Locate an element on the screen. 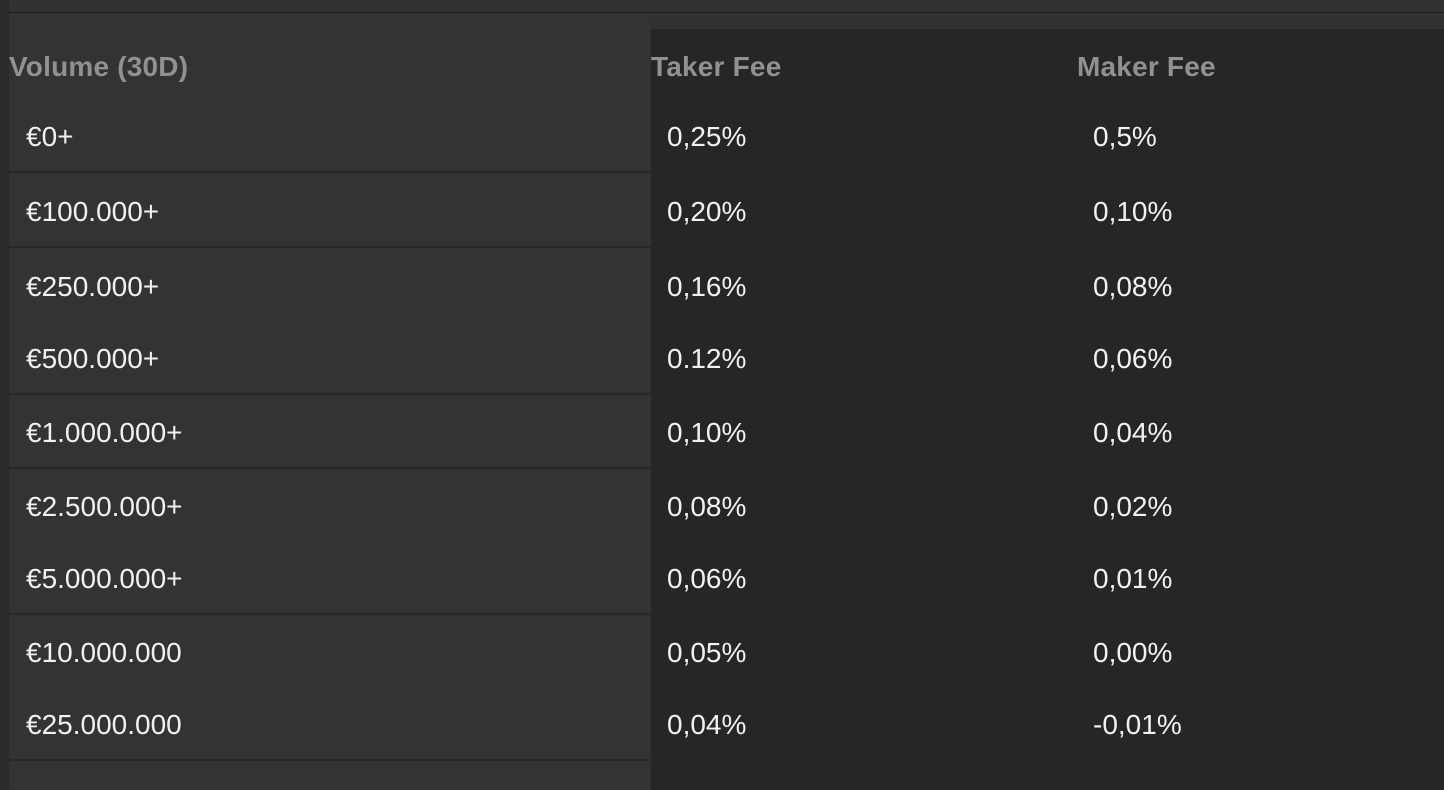 This screenshot has width=1444, height=790. volume-cell: €5.000.000+ is located at coordinates (104, 578).